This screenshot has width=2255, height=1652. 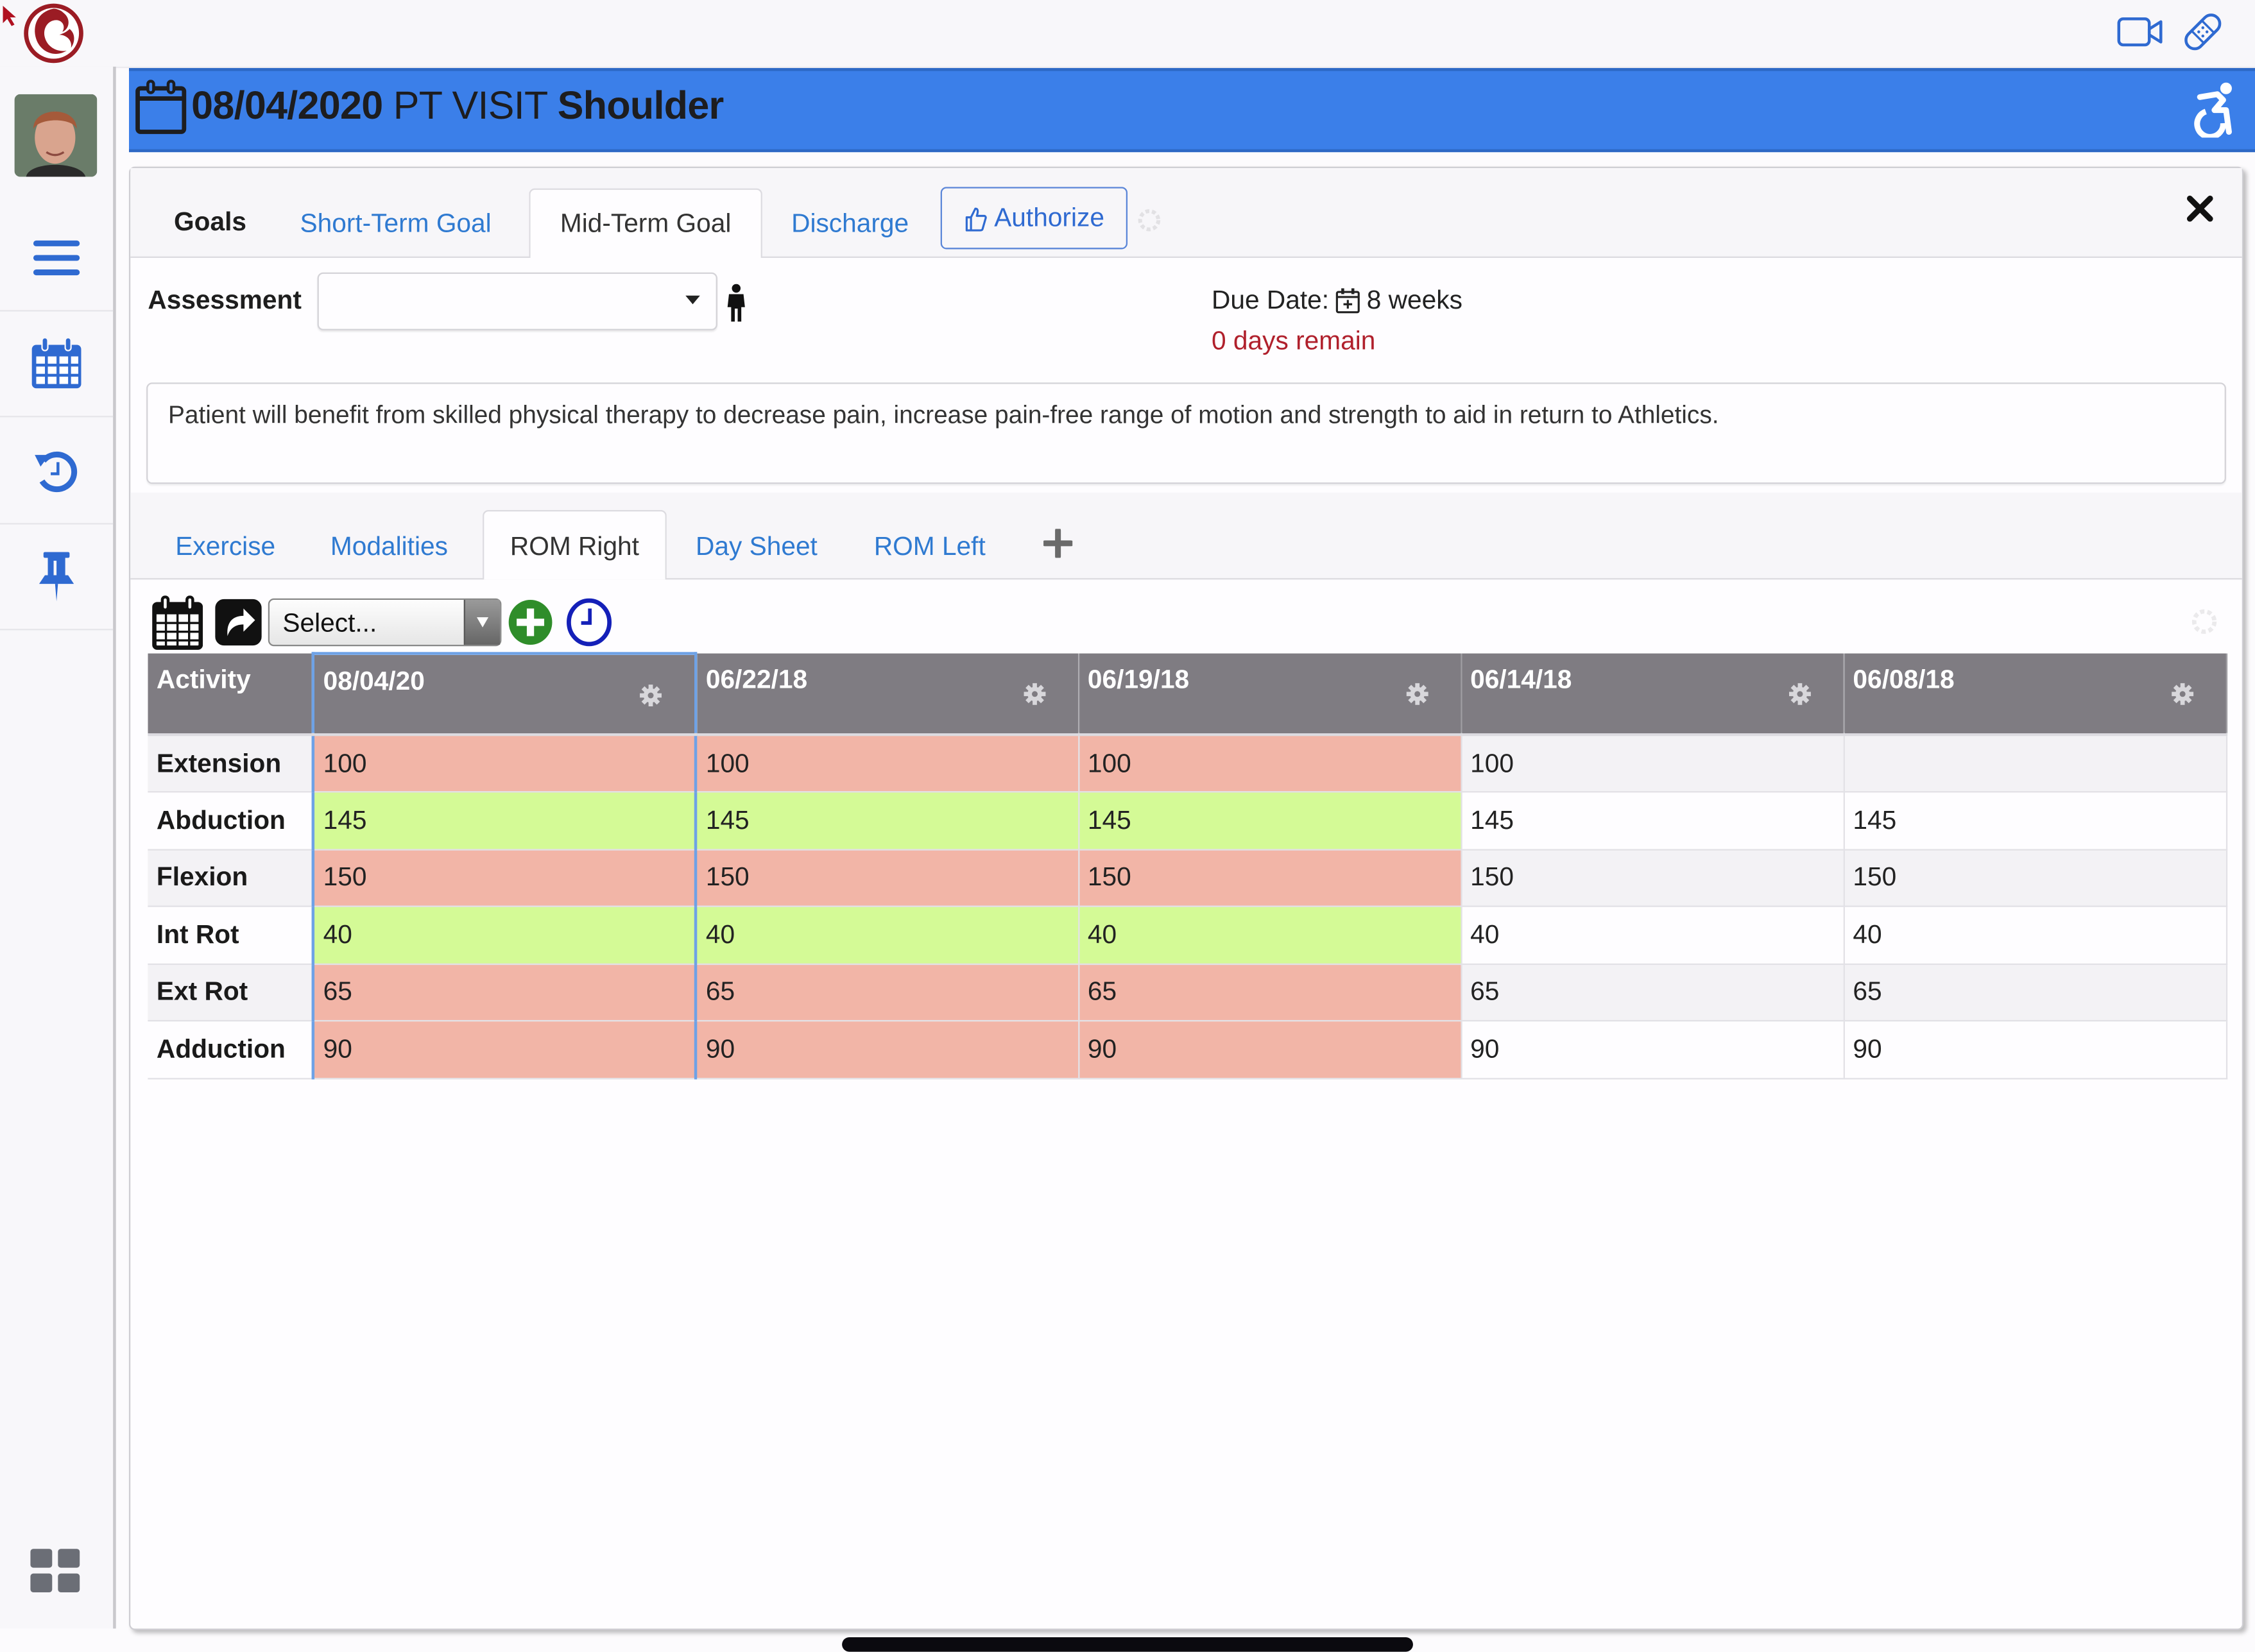 I want to click on activity-cell: Ext Rot, so click(x=231, y=992).